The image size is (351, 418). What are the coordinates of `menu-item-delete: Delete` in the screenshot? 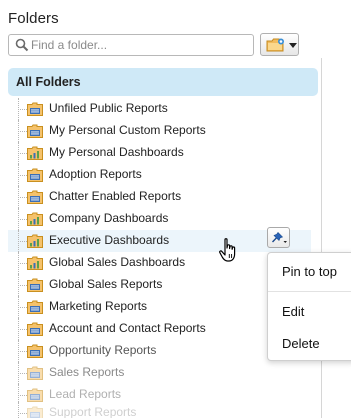 It's located at (301, 343).